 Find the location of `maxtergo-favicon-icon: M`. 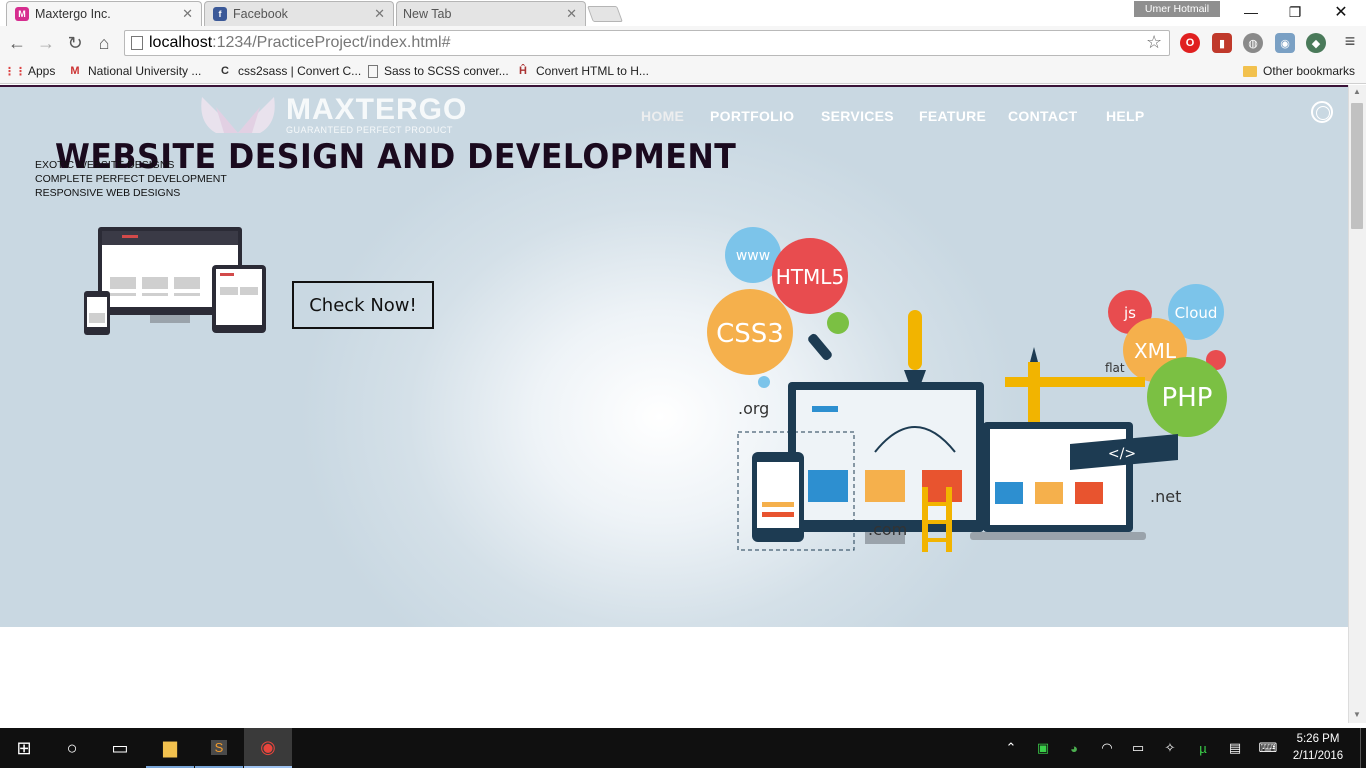

maxtergo-favicon-icon: M is located at coordinates (22, 14).